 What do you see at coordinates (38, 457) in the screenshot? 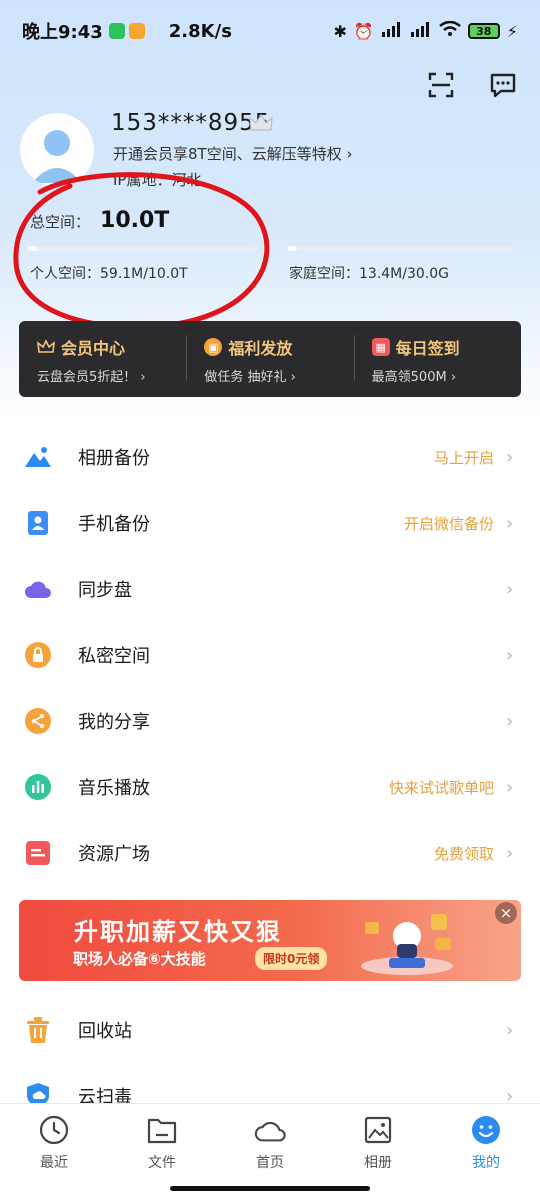
I see `photo-mountain-icon` at bounding box center [38, 457].